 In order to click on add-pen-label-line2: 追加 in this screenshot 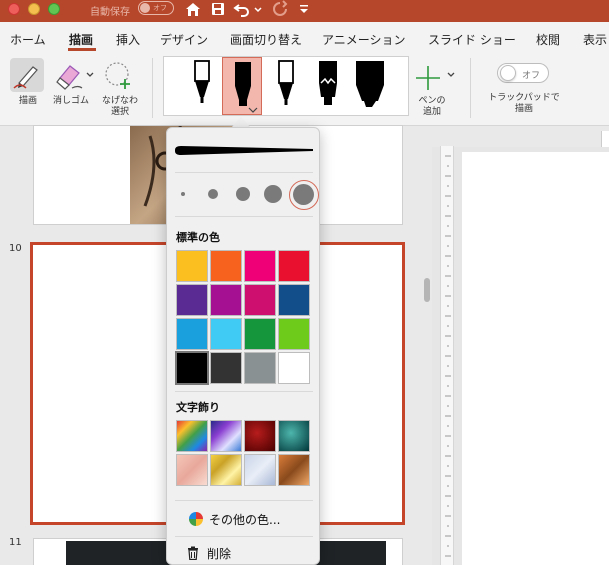, I will do `click(431, 112)`.